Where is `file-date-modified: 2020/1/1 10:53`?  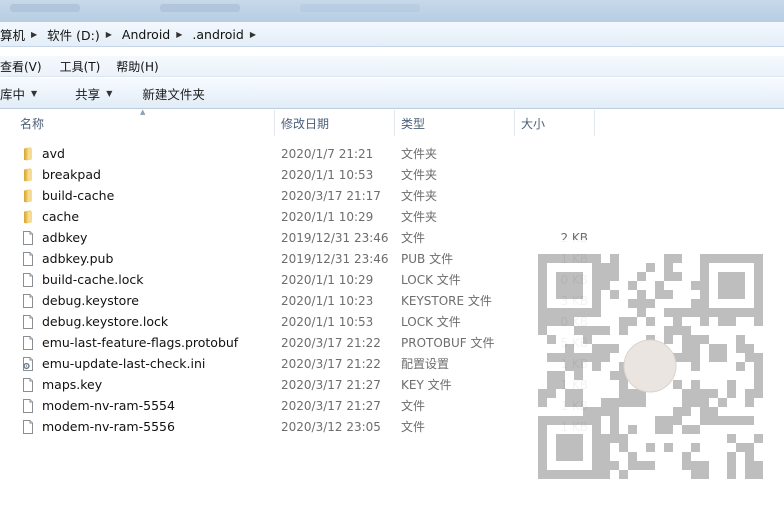
file-date-modified: 2020/1/1 10:53 is located at coordinates (327, 174).